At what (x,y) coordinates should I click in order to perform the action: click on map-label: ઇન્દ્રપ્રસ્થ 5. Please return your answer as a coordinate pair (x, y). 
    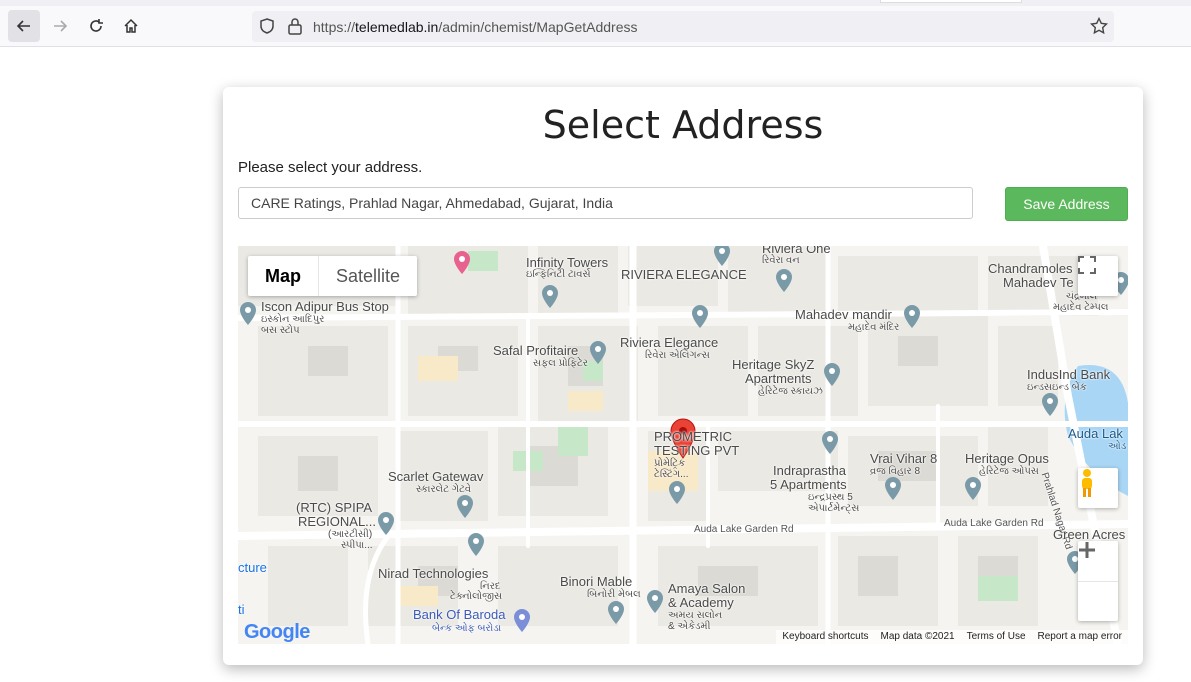
    Looking at the image, I should click on (830, 497).